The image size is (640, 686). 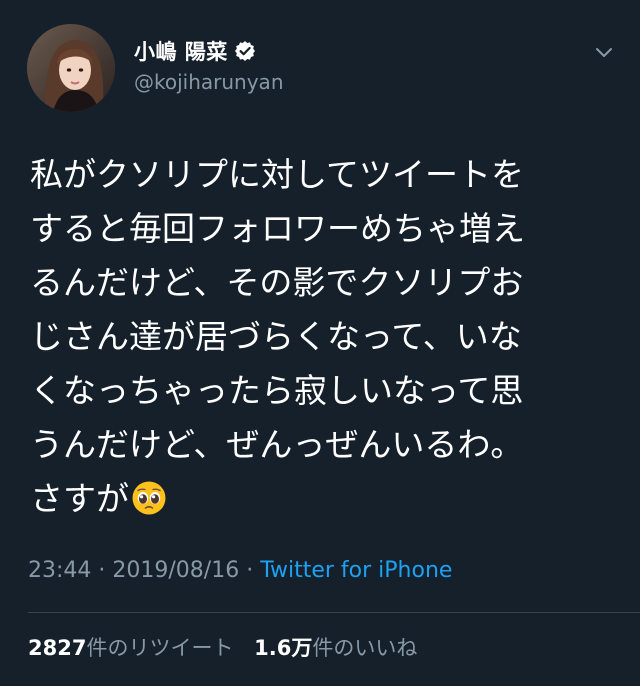 I want to click on tweet-line: るんだけど、その影でクソリプお, so click(x=277, y=282).